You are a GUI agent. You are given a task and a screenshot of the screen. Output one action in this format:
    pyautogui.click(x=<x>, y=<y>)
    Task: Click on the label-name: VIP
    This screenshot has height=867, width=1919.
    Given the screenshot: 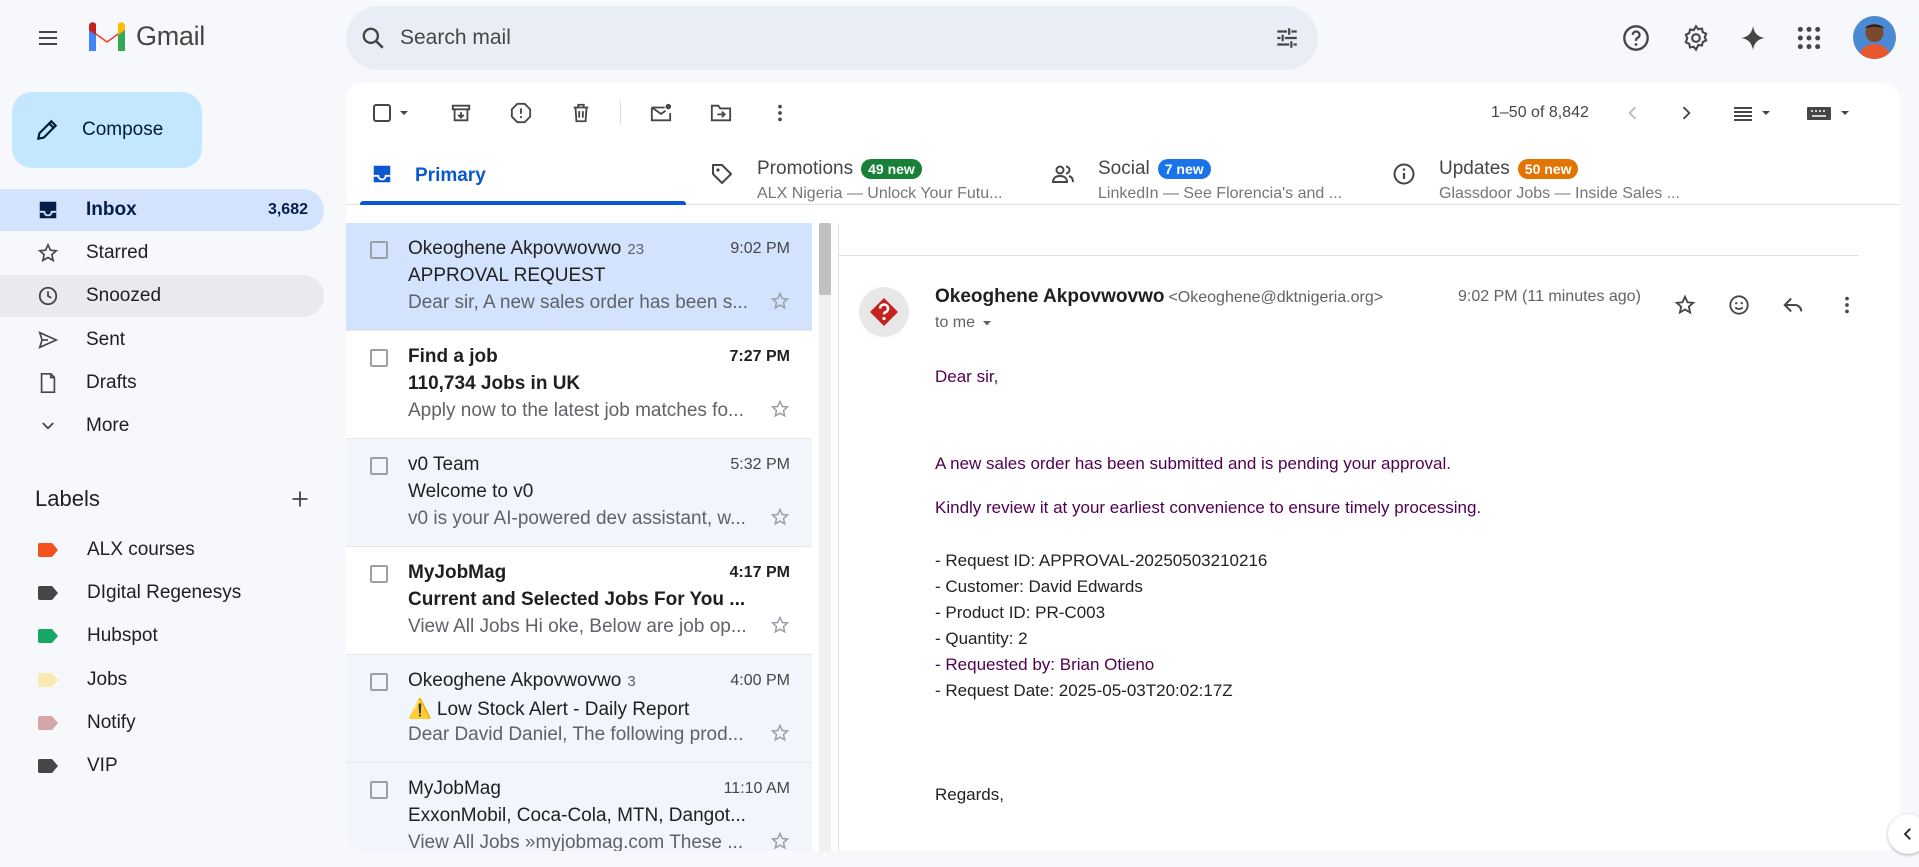 What is the action you would take?
    pyautogui.click(x=102, y=765)
    